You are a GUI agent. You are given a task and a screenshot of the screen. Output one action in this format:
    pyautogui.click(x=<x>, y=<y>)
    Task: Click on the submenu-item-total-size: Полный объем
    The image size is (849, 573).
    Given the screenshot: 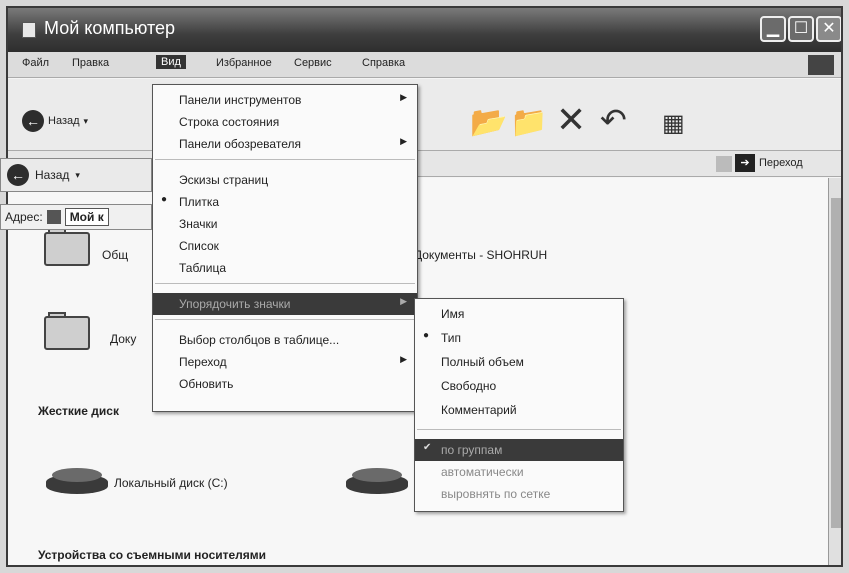 What is the action you would take?
    pyautogui.click(x=519, y=362)
    